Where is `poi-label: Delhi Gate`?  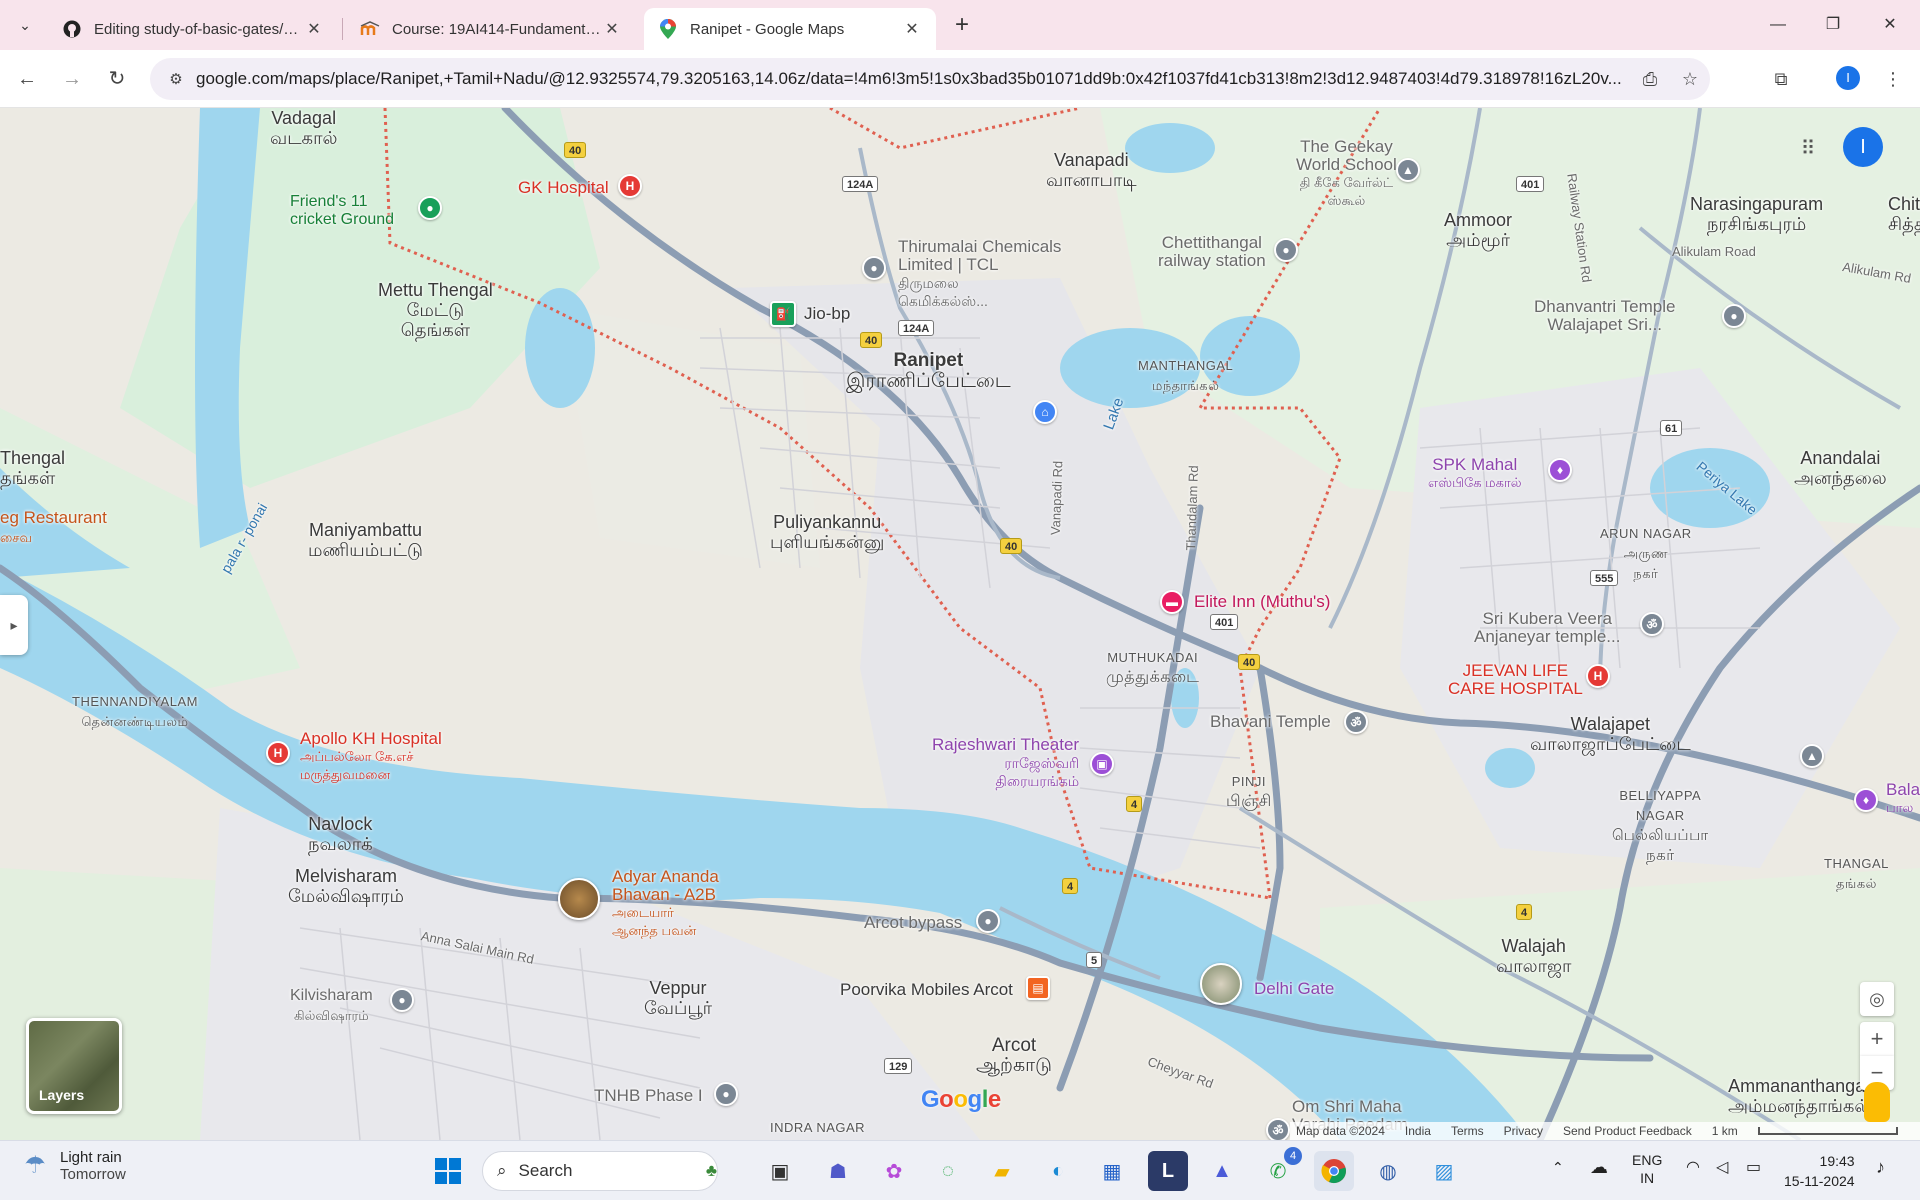 poi-label: Delhi Gate is located at coordinates (1294, 989).